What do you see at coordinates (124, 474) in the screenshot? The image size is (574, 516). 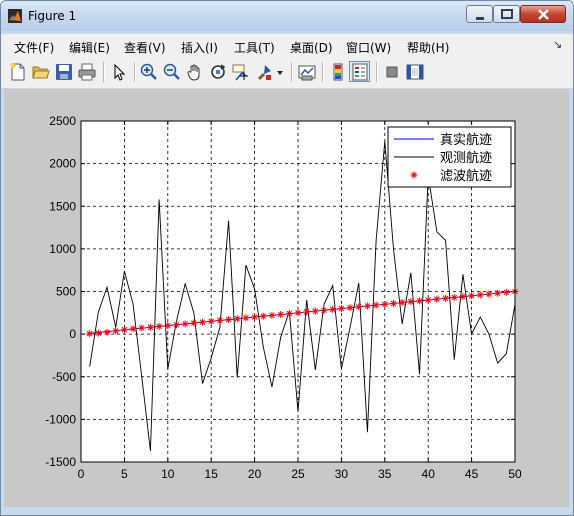 I see `x-tick-label: 5` at bounding box center [124, 474].